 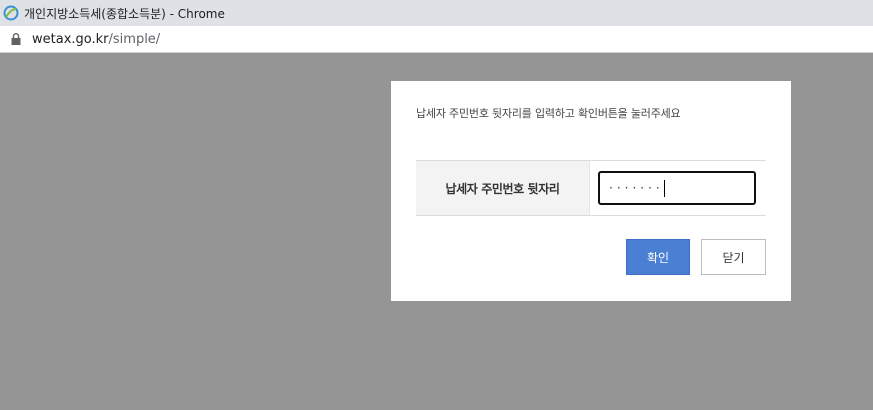 What do you see at coordinates (664, 188) in the screenshot?
I see `text-caret` at bounding box center [664, 188].